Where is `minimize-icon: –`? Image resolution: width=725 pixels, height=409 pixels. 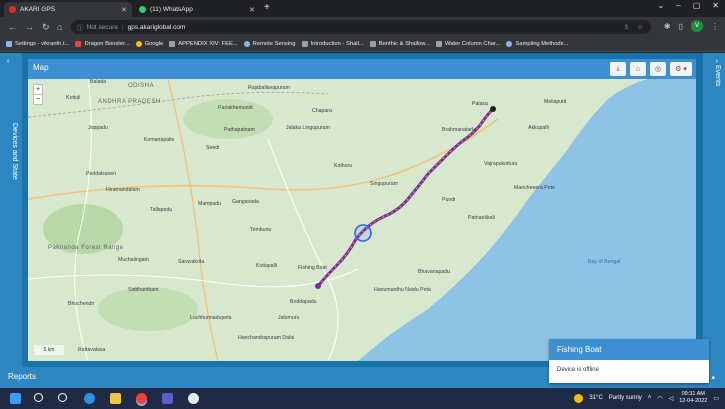
minimize-icon: – is located at coordinates (678, 5).